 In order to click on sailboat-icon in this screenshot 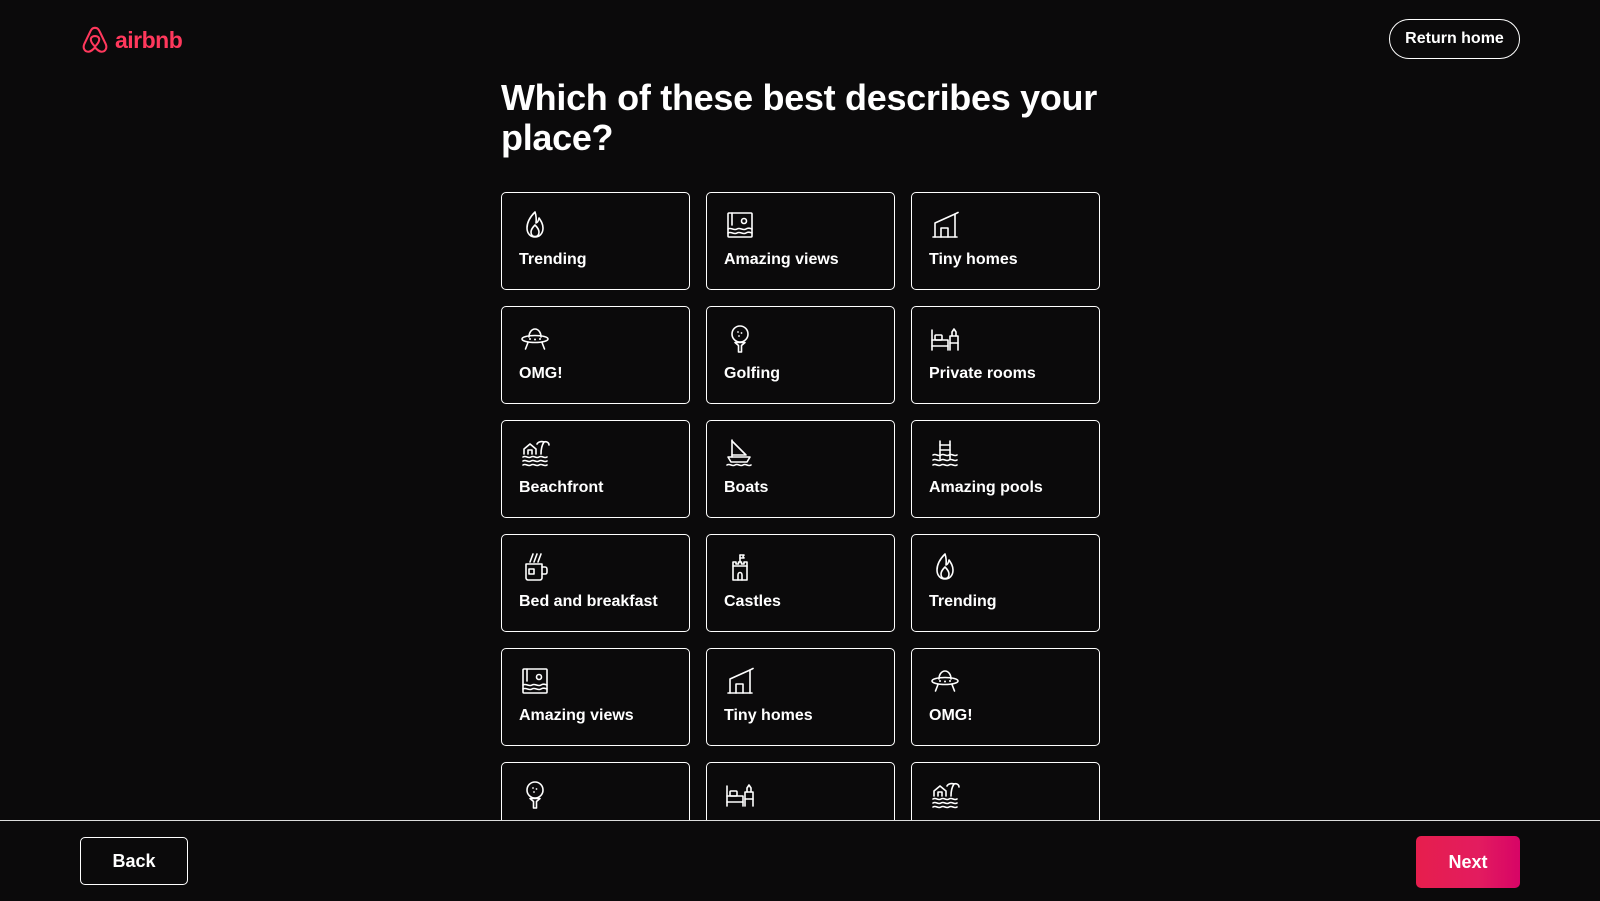, I will do `click(740, 453)`.